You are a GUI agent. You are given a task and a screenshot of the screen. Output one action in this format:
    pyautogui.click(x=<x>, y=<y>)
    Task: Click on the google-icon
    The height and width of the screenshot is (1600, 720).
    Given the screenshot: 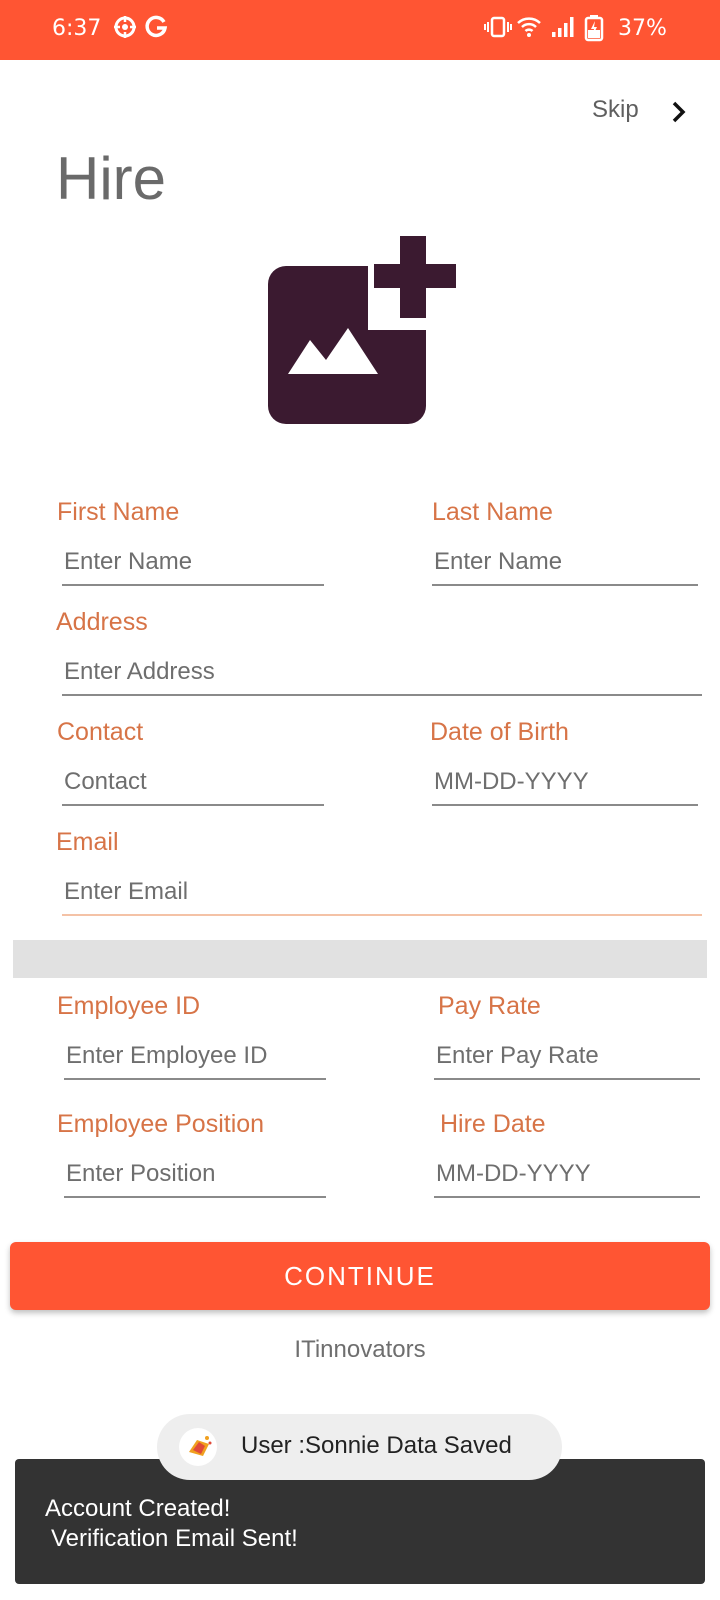 What is the action you would take?
    pyautogui.click(x=156, y=29)
    